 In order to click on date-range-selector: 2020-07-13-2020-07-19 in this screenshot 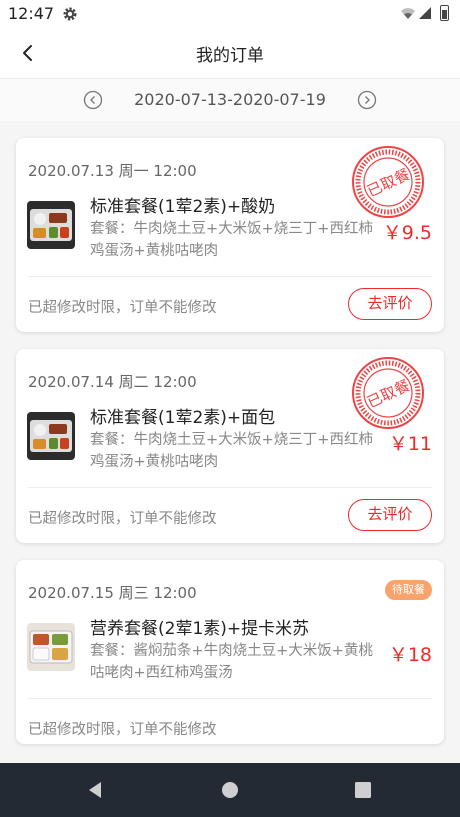, I will do `click(230, 100)`.